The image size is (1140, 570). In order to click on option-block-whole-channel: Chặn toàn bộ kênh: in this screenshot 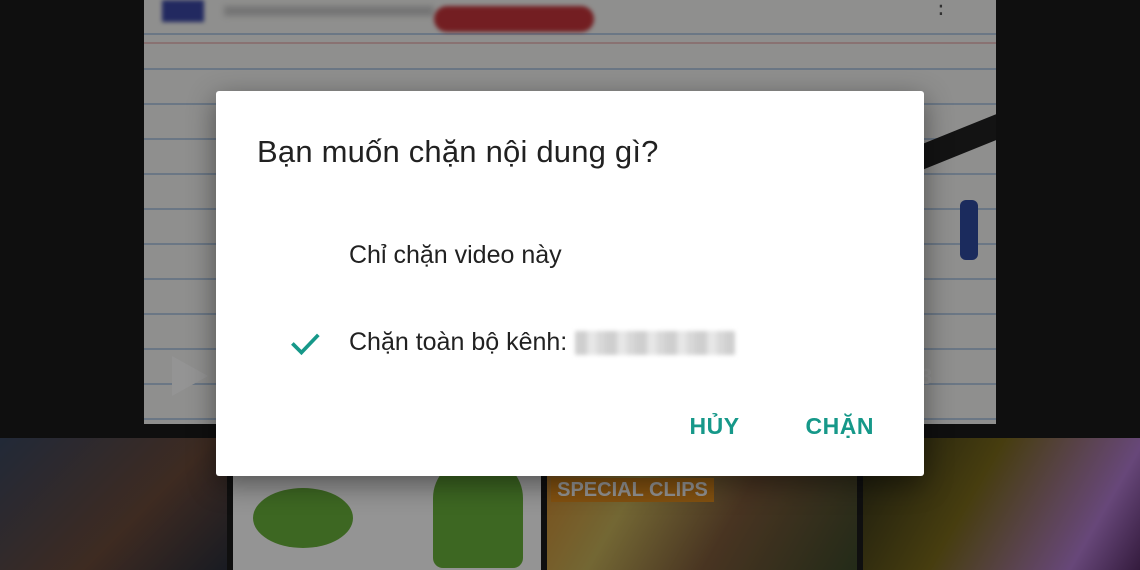, I will do `click(570, 344)`.